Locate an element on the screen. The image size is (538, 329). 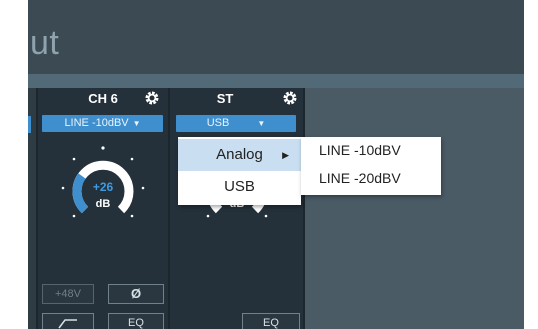
channel-header: ST is located at coordinates (236, 99).